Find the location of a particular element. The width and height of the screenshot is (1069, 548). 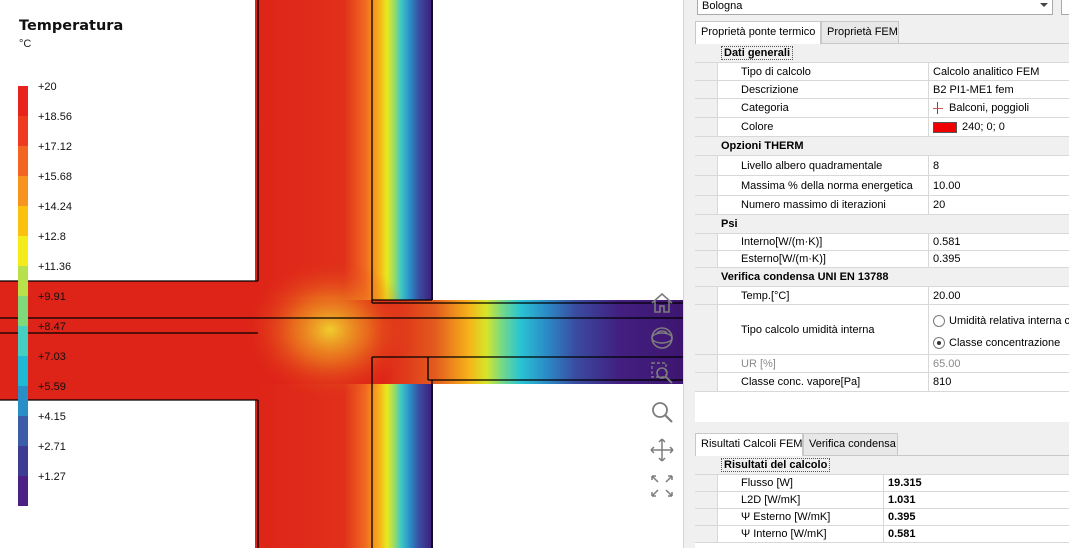

tab-risultati-calcoli-fem: Risultati Calcoli FEM is located at coordinates (749, 444).